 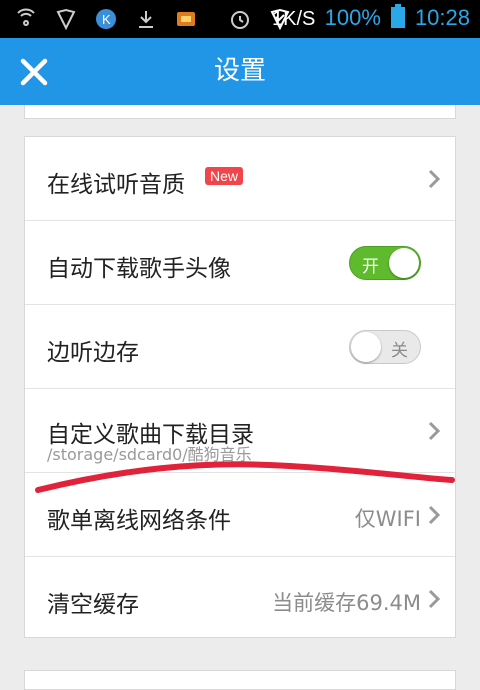 I want to click on battery-percent: 100%, so click(x=352, y=17).